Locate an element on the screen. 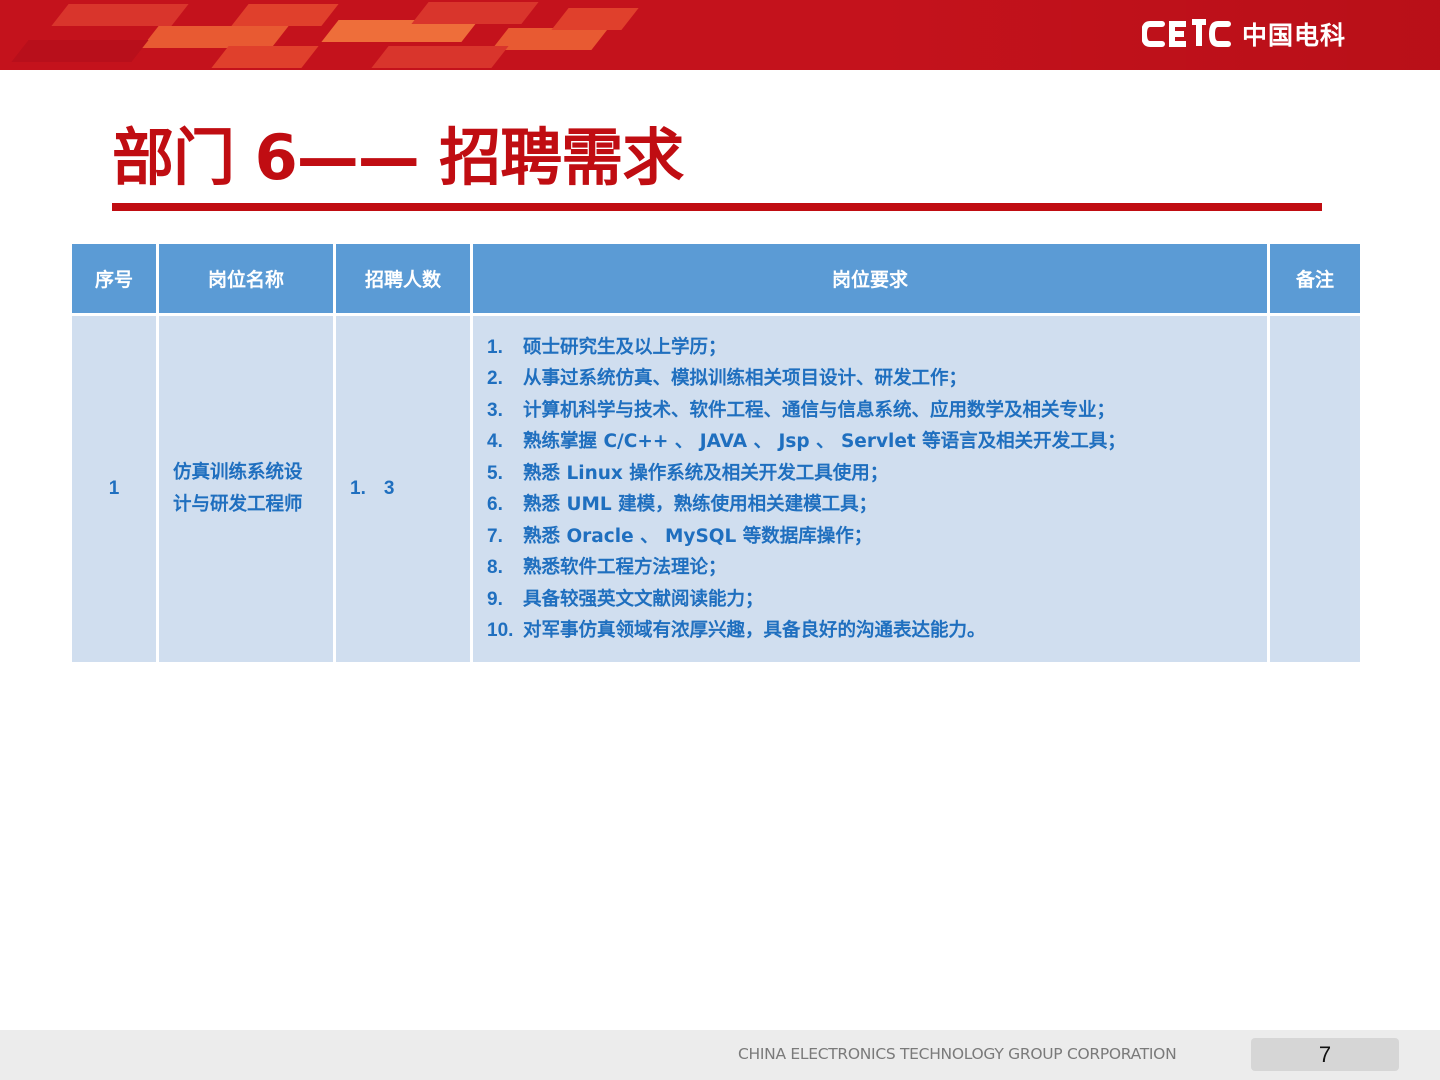 Image resolution: width=1440 pixels, height=1080 pixels. requirement-number: 5. is located at coordinates (495, 473).